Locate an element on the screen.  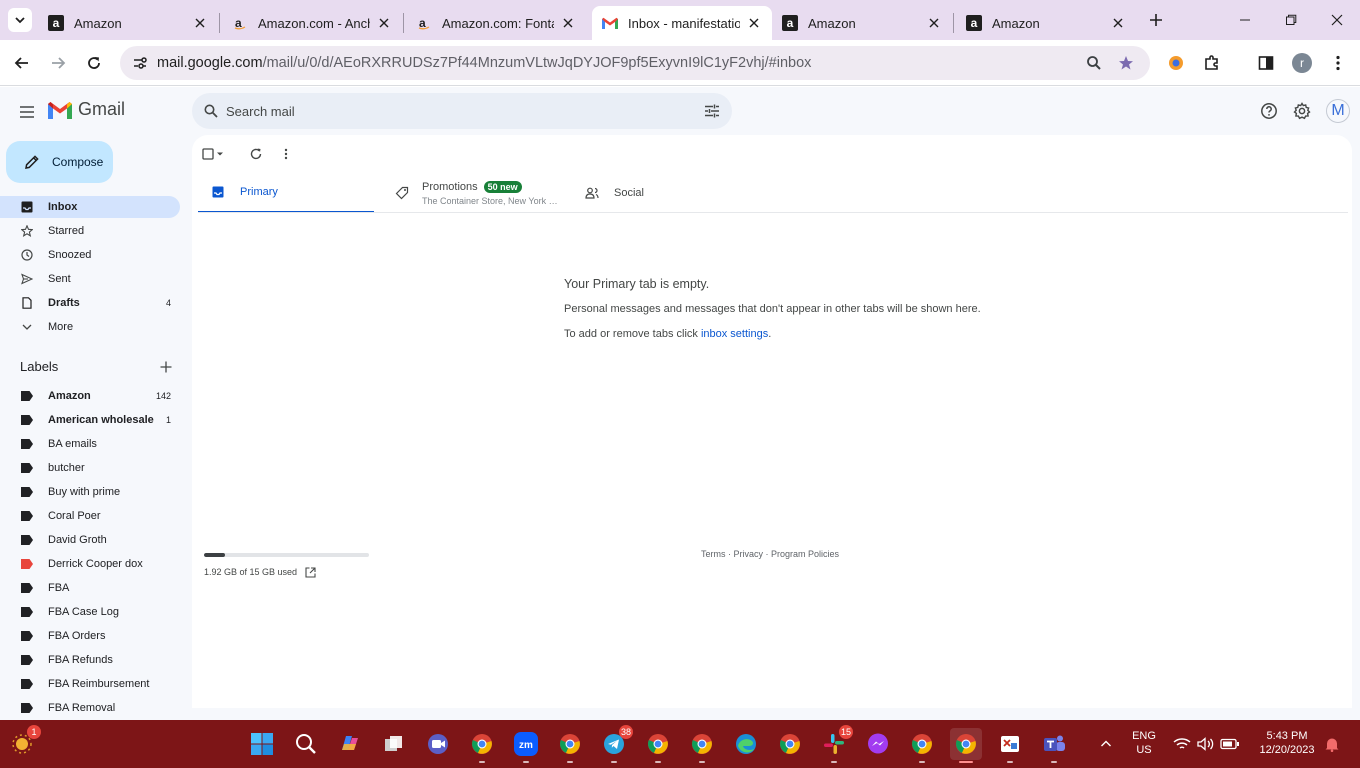
show-hidden-icons-button is located at coordinates (1106, 744).